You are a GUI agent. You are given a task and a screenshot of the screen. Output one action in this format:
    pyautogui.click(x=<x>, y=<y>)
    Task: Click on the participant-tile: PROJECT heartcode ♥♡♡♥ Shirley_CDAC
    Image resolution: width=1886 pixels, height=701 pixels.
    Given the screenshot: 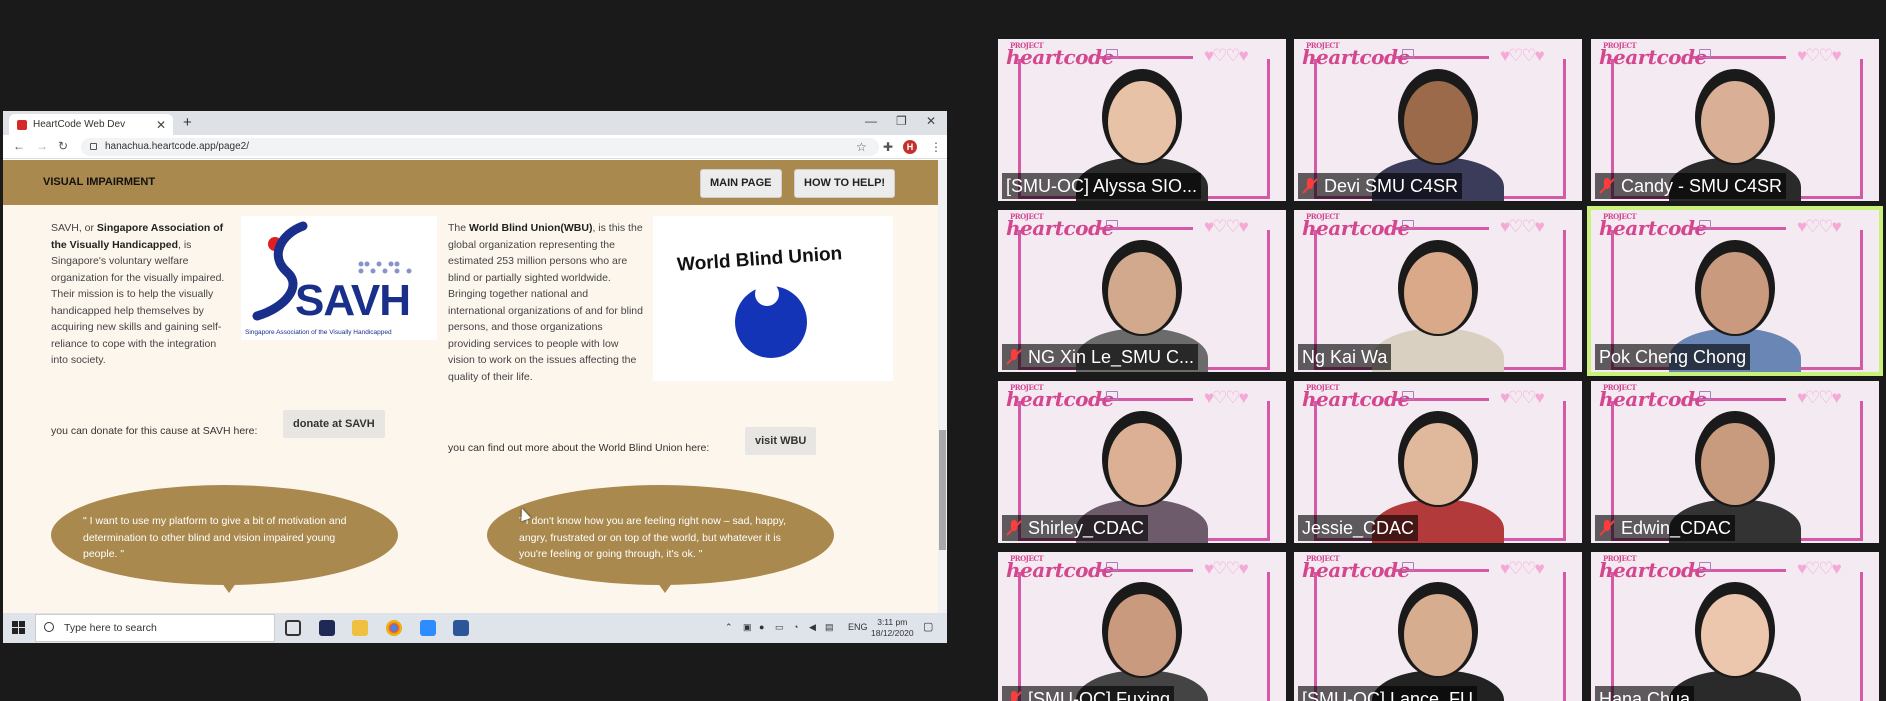 What is the action you would take?
    pyautogui.click(x=1142, y=462)
    